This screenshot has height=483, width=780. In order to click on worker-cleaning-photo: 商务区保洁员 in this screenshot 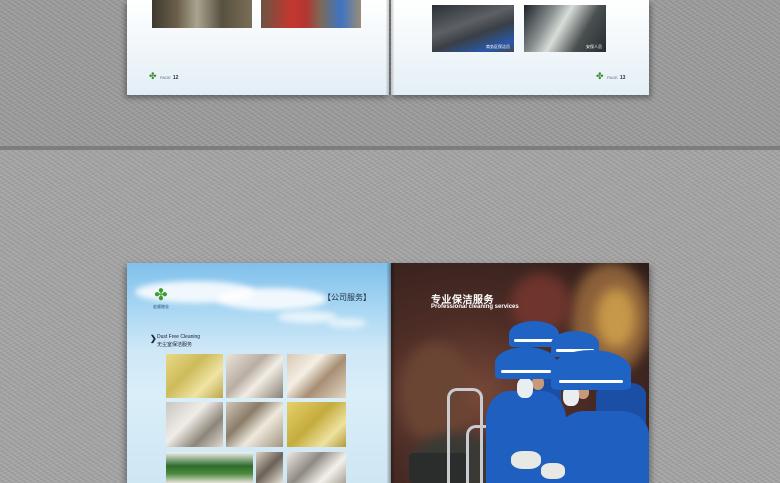, I will do `click(473, 28)`.